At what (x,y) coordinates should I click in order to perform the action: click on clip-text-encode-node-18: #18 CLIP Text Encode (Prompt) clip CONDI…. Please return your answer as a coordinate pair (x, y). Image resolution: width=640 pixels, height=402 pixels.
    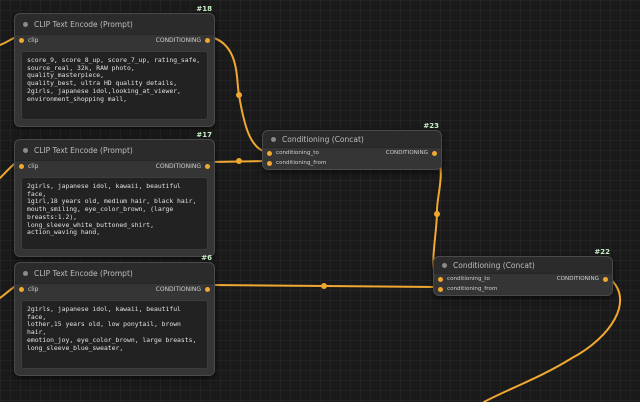
    Looking at the image, I should click on (114, 66).